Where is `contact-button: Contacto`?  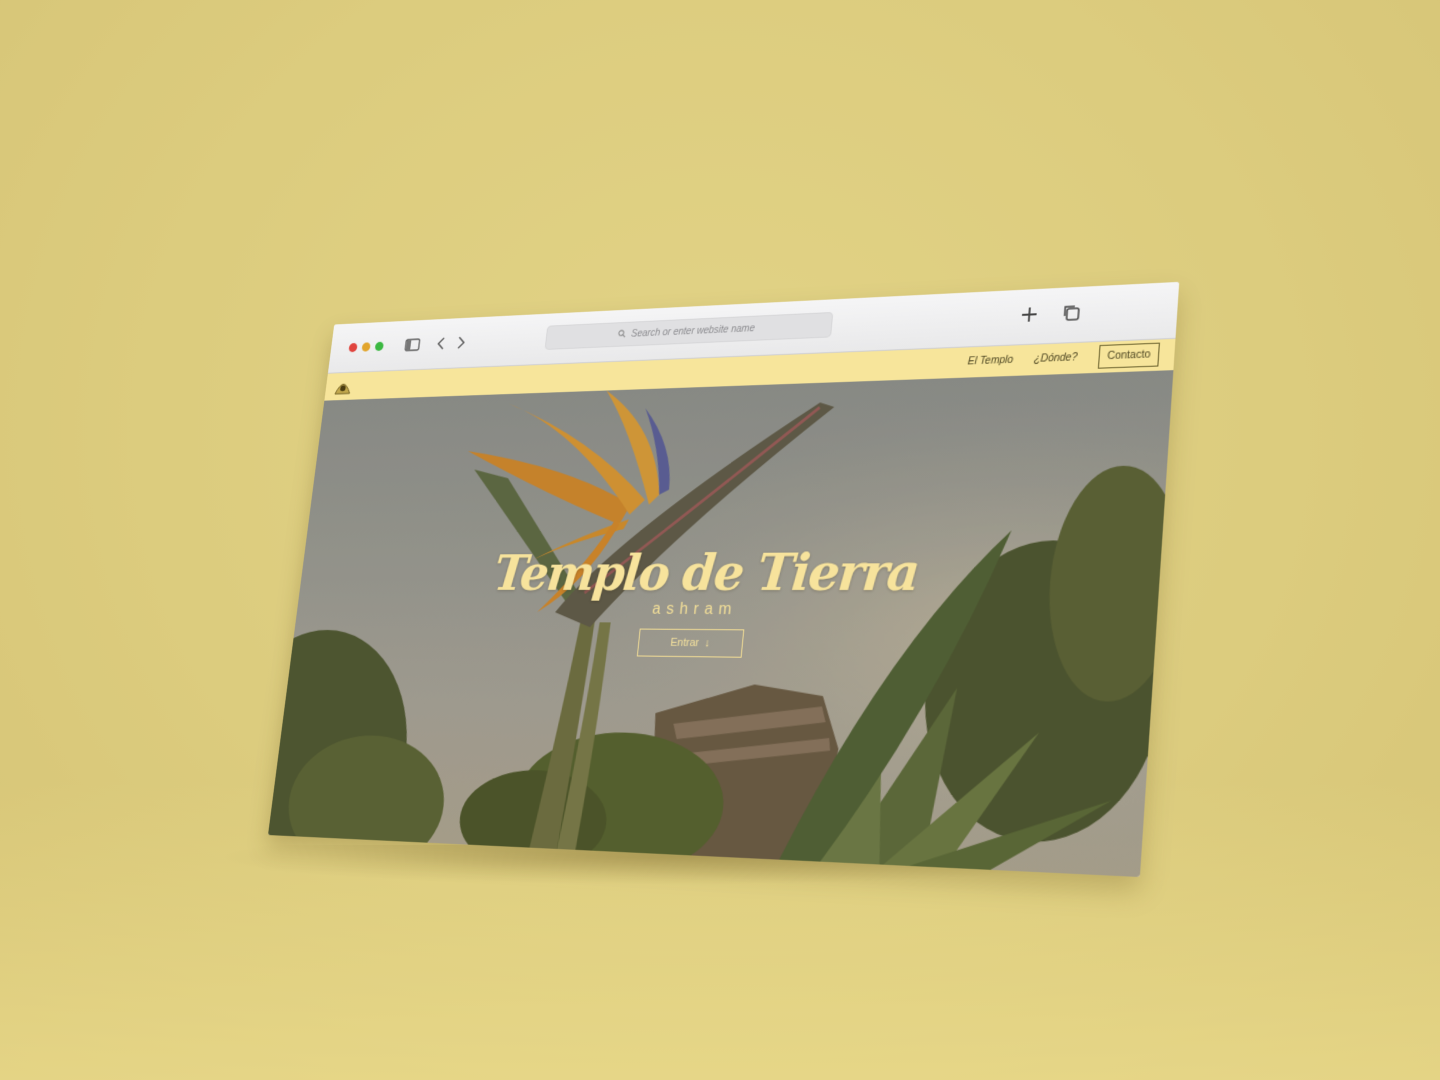
contact-button: Contacto is located at coordinates (1129, 356).